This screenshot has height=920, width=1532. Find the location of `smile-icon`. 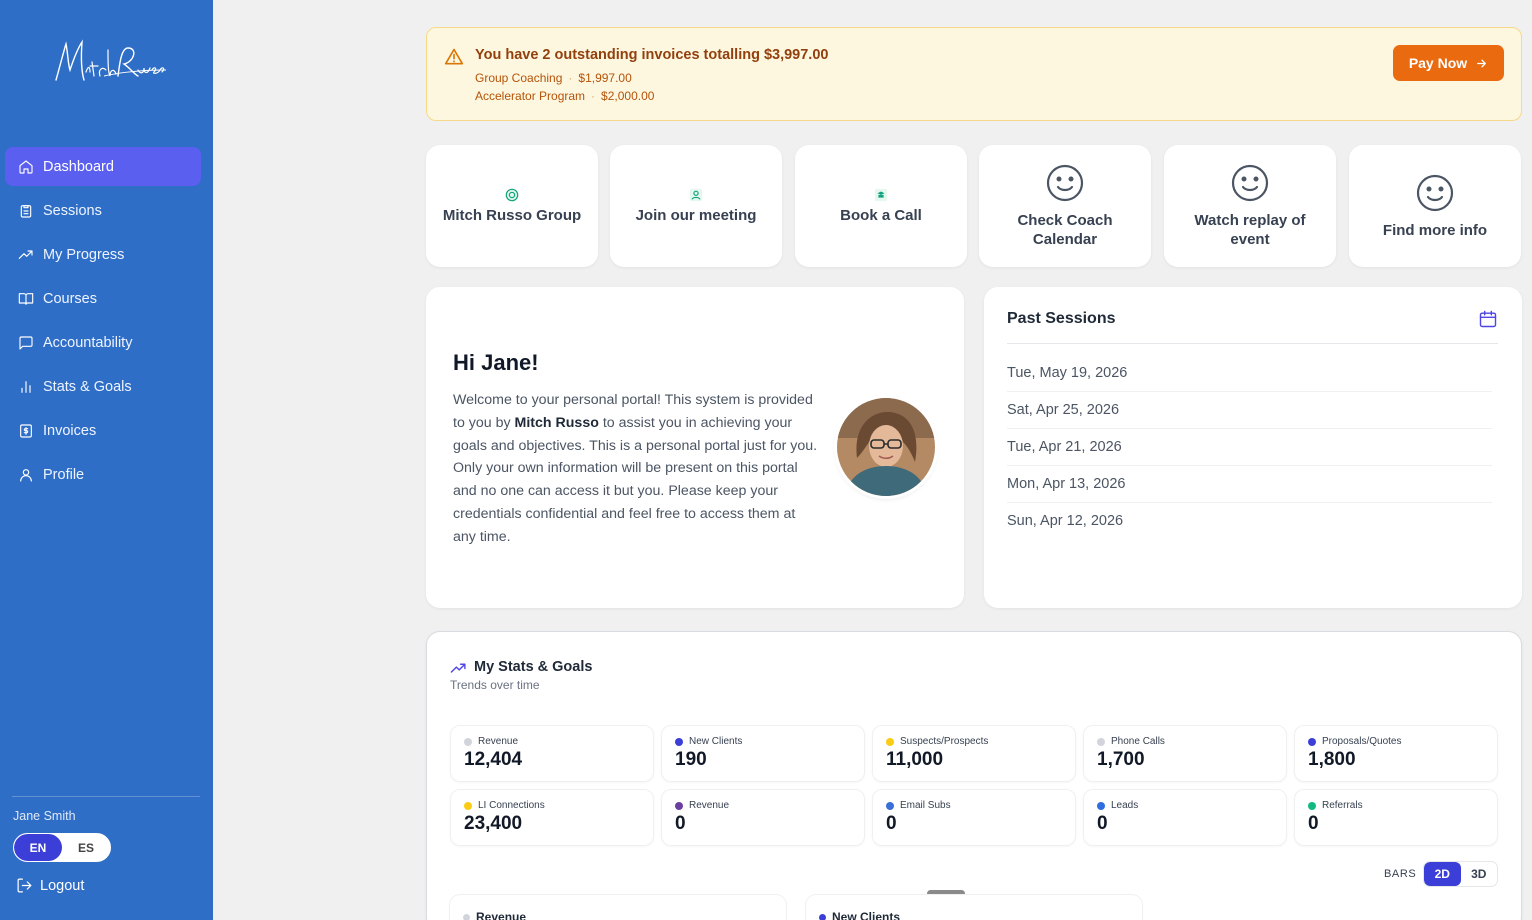

smile-icon is located at coordinates (1065, 183).